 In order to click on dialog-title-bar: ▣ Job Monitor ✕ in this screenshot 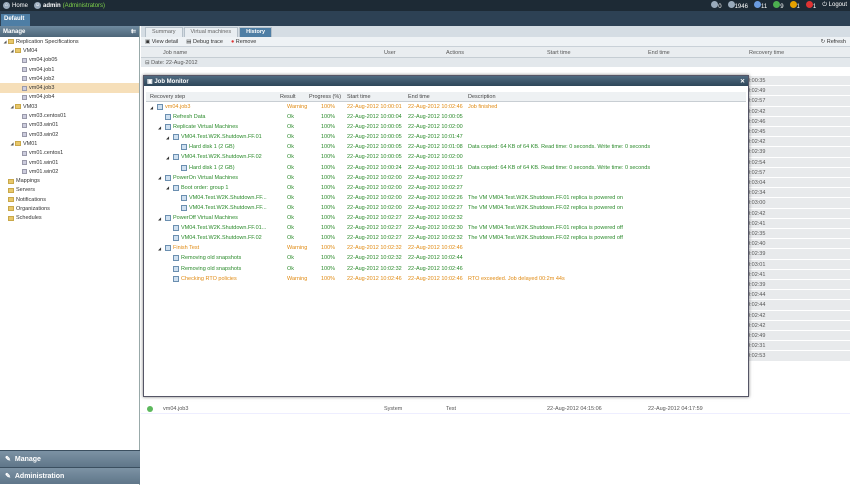, I will do `click(446, 81)`.